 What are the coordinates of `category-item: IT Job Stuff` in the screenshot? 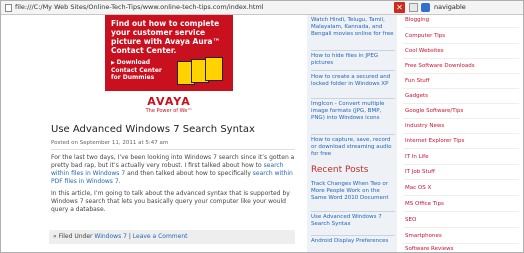 It's located at (420, 172).